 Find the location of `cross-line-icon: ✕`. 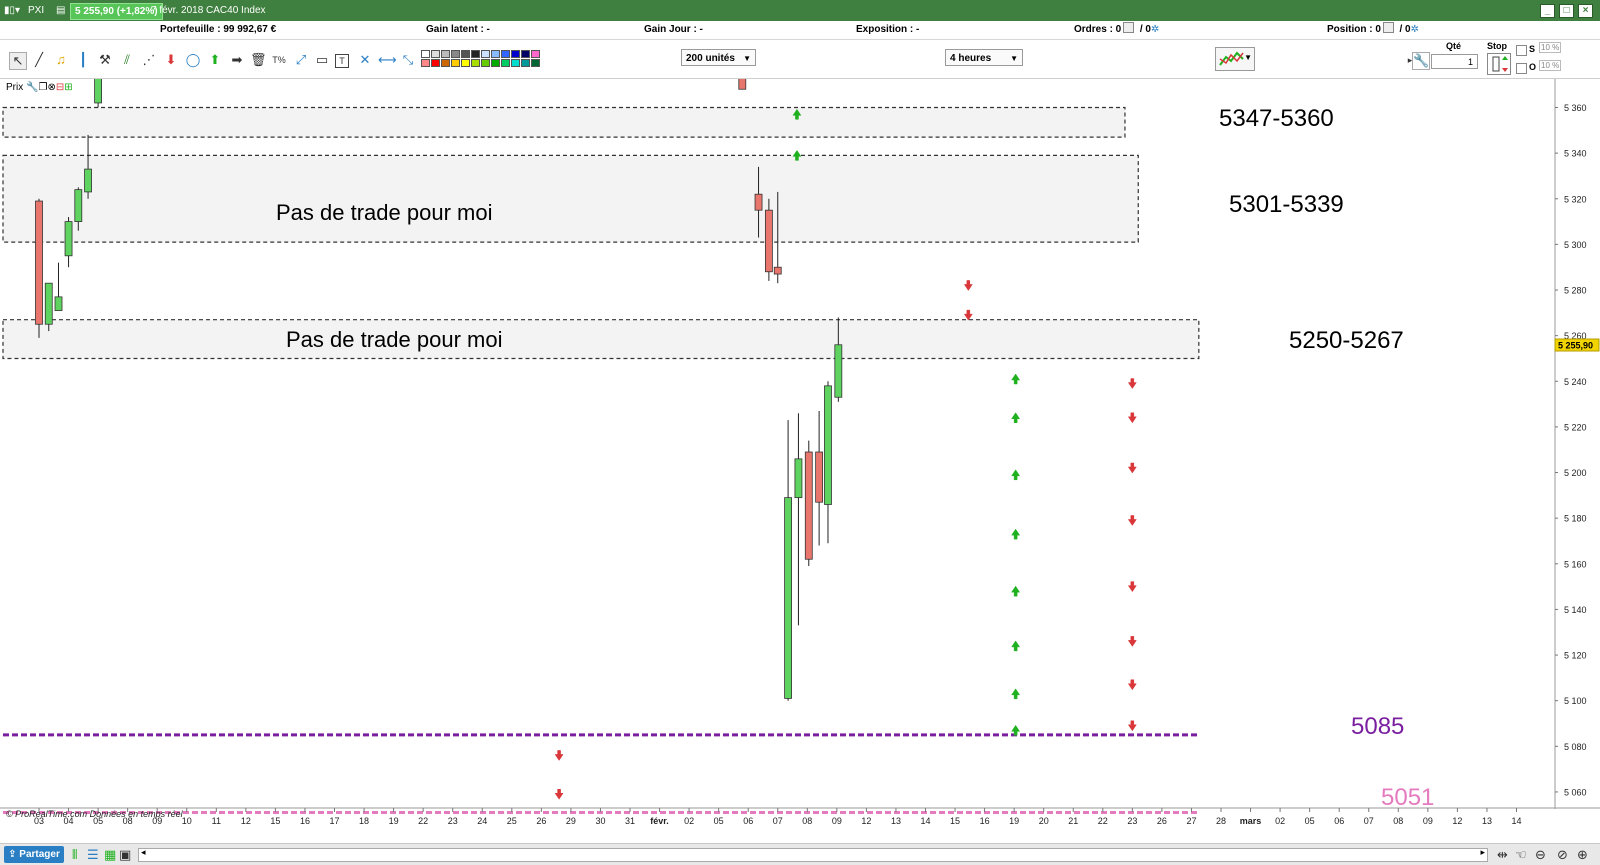

cross-line-icon: ✕ is located at coordinates (365, 60).